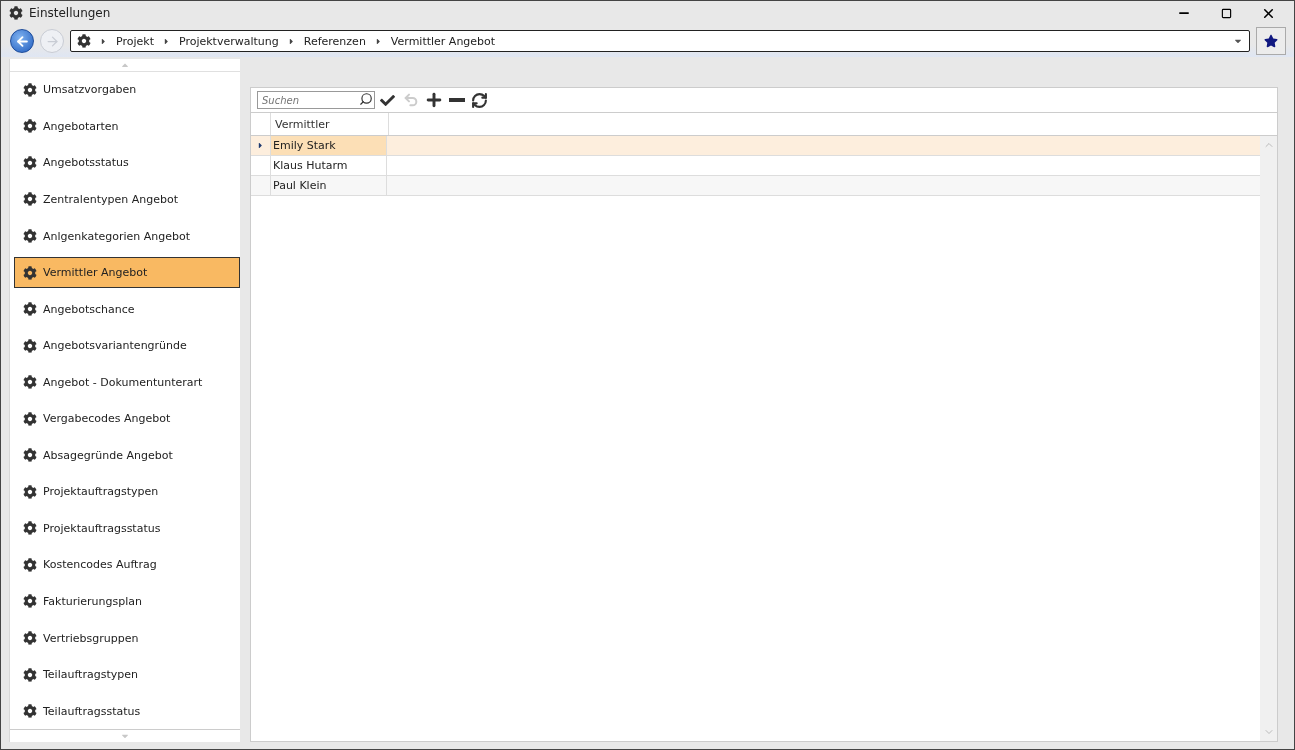 Image resolution: width=1295 pixels, height=750 pixels. I want to click on sidebar-item: Vertriebsgruppen, so click(127, 638).